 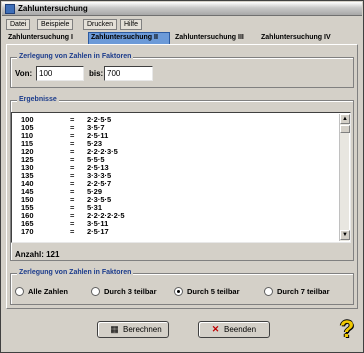 I want to click on row-factors: 2·5·17, so click(x=98, y=231).